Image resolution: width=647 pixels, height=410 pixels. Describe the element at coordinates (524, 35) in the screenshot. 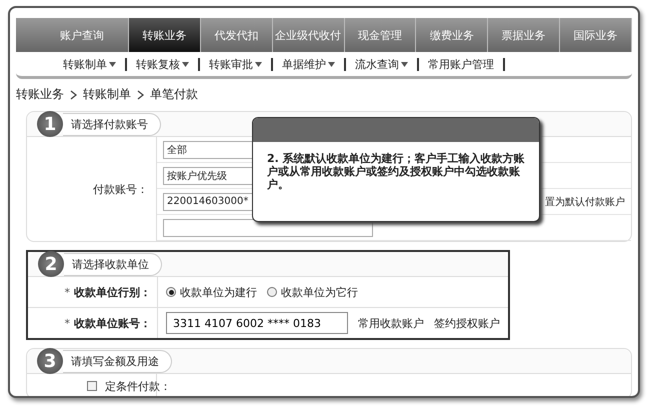

I see `nav-tab: 票据业务` at that location.